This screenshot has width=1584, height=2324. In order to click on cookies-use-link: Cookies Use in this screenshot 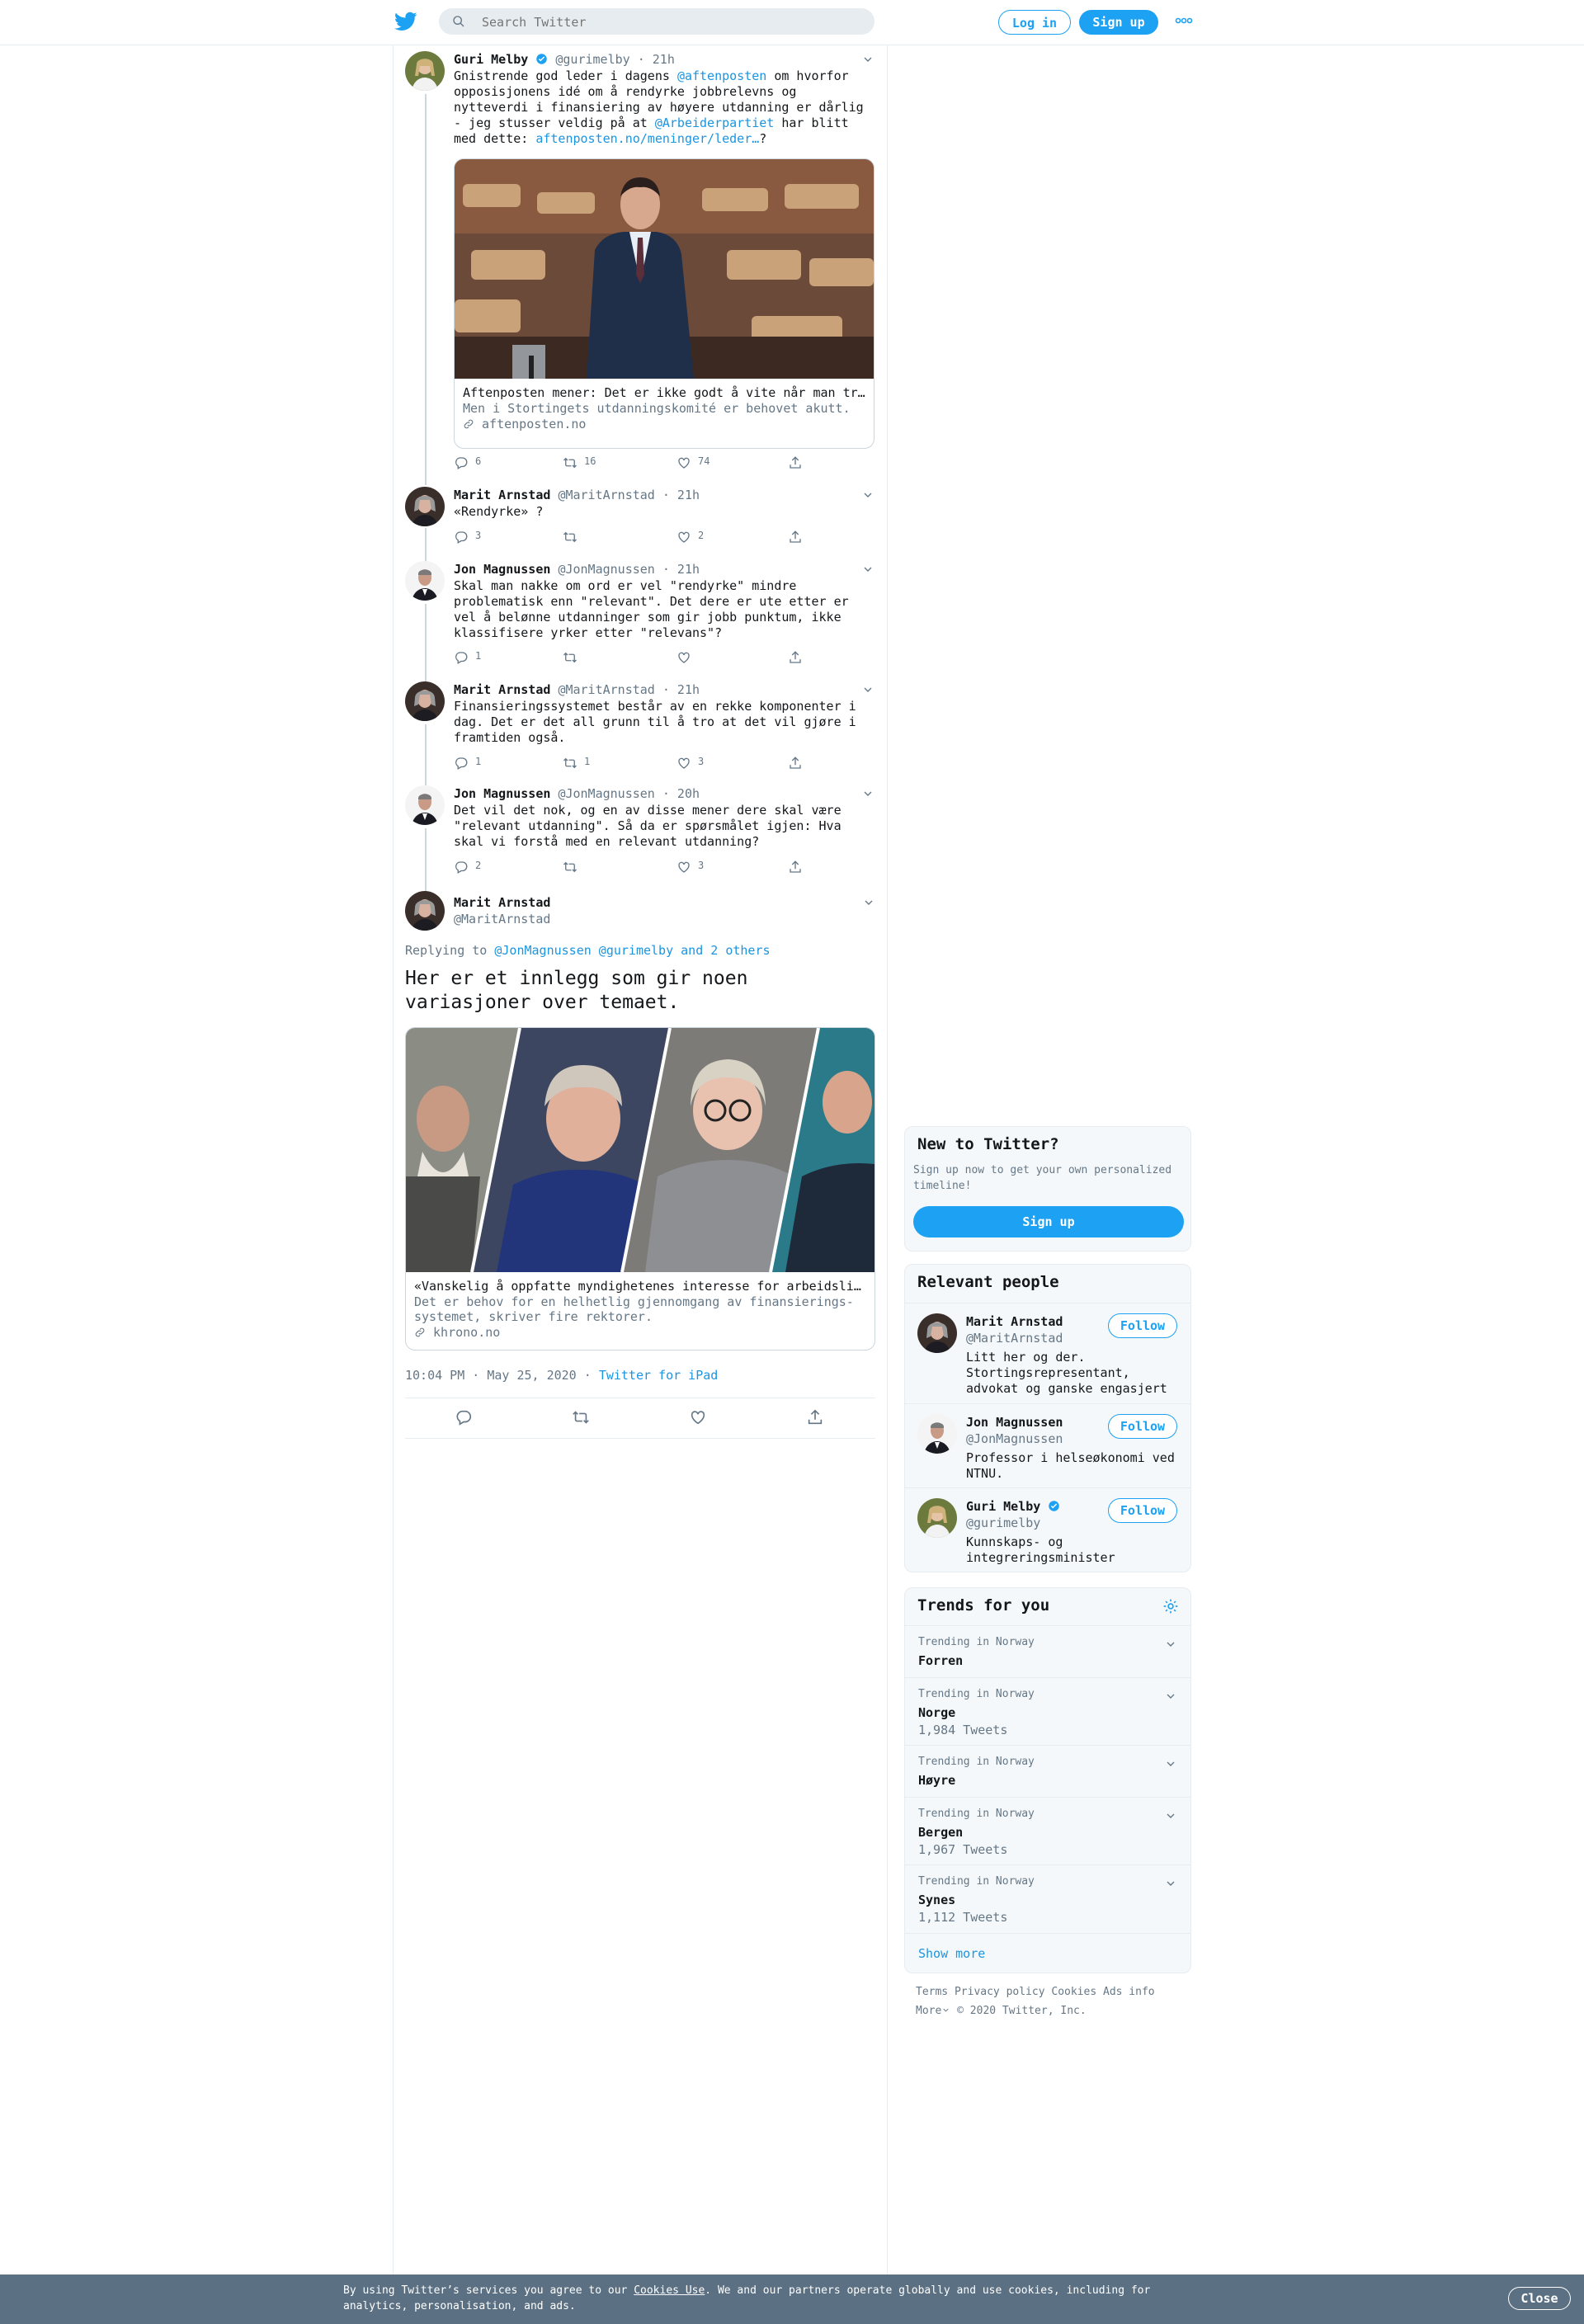, I will do `click(669, 2290)`.